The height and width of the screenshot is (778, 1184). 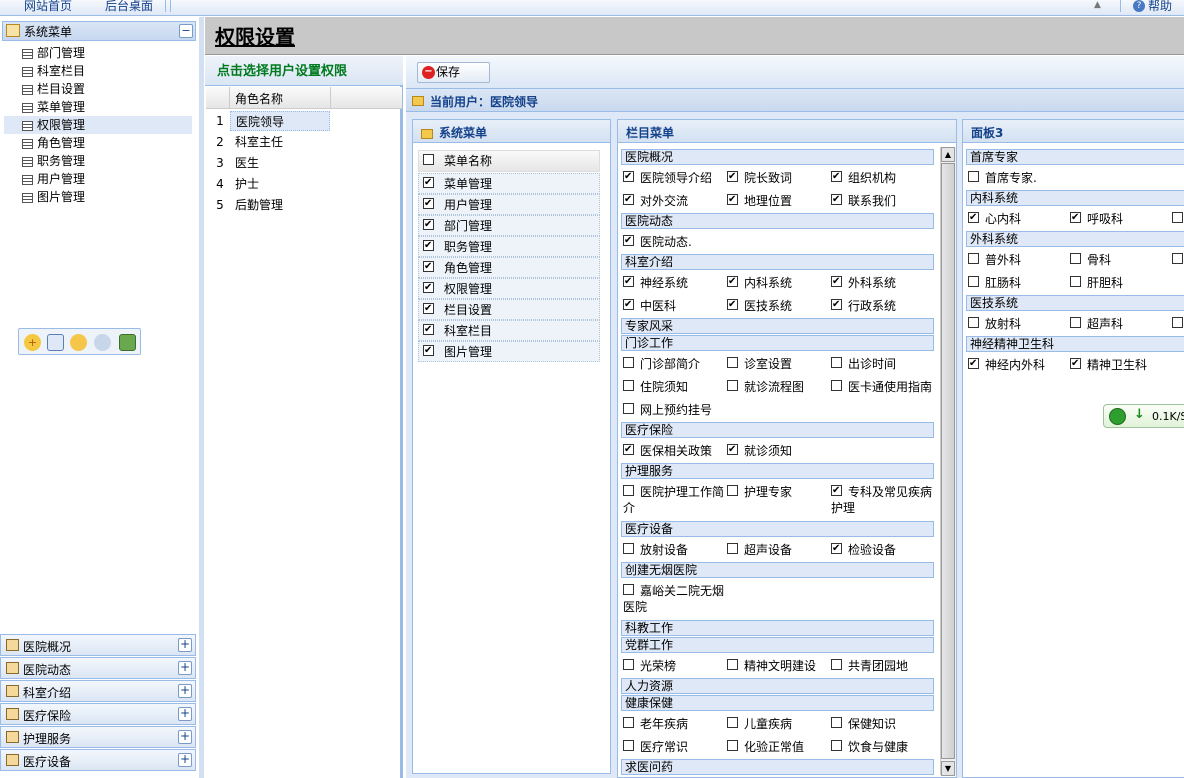 What do you see at coordinates (280, 163) in the screenshot?
I see `role-row: 医生` at bounding box center [280, 163].